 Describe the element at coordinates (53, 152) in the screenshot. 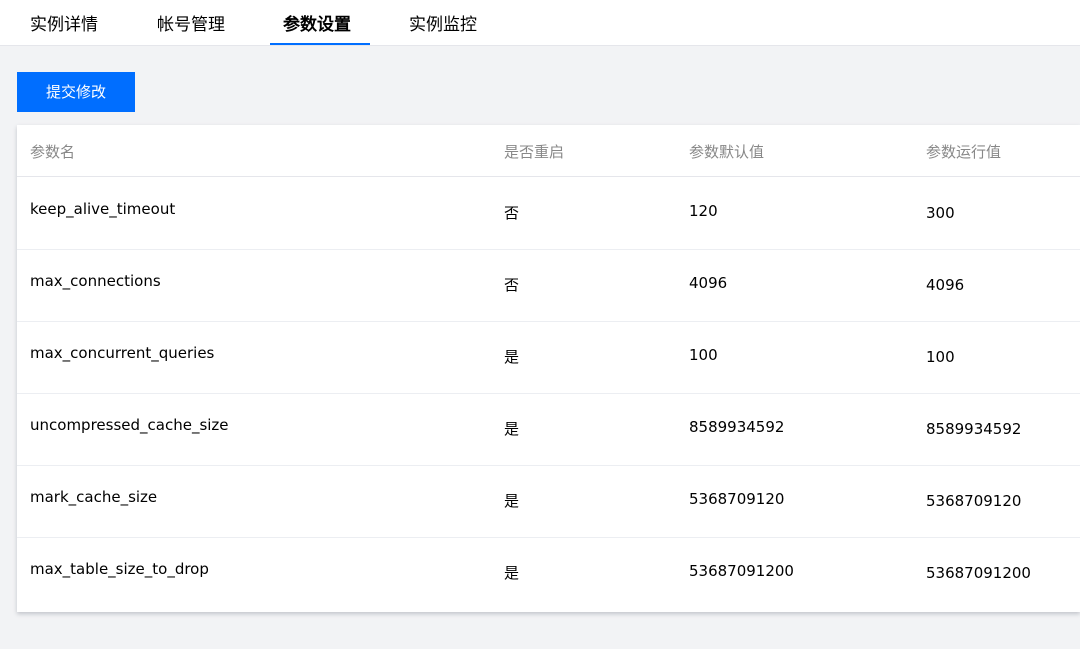

I see `column-header-param-name: 参数名` at that location.